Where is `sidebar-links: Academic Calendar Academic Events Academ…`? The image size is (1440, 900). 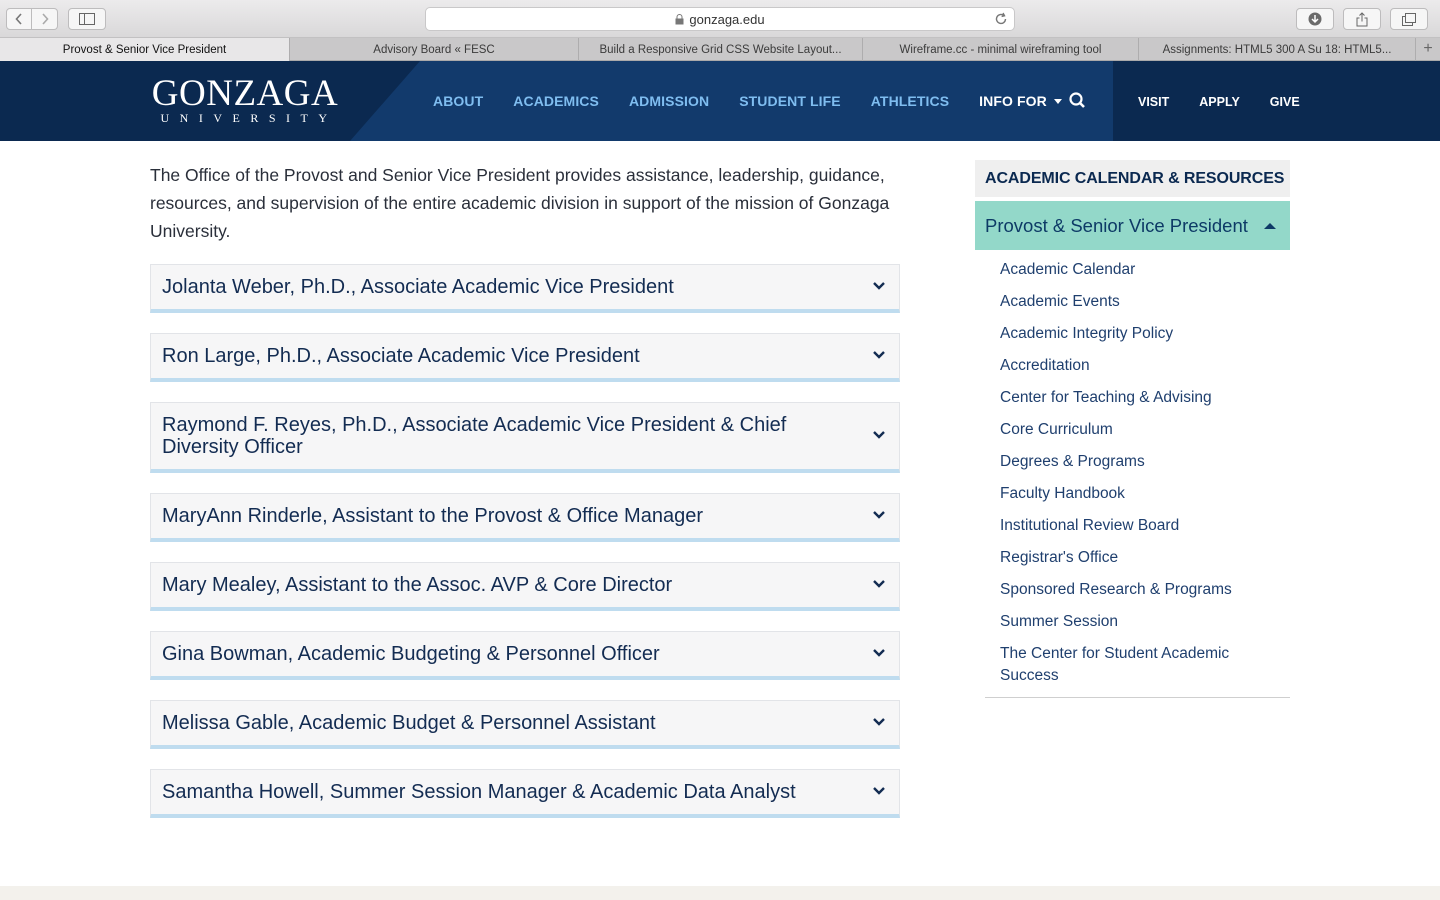
sidebar-links: Academic Calendar Academic Events Academ… is located at coordinates (1140, 478).